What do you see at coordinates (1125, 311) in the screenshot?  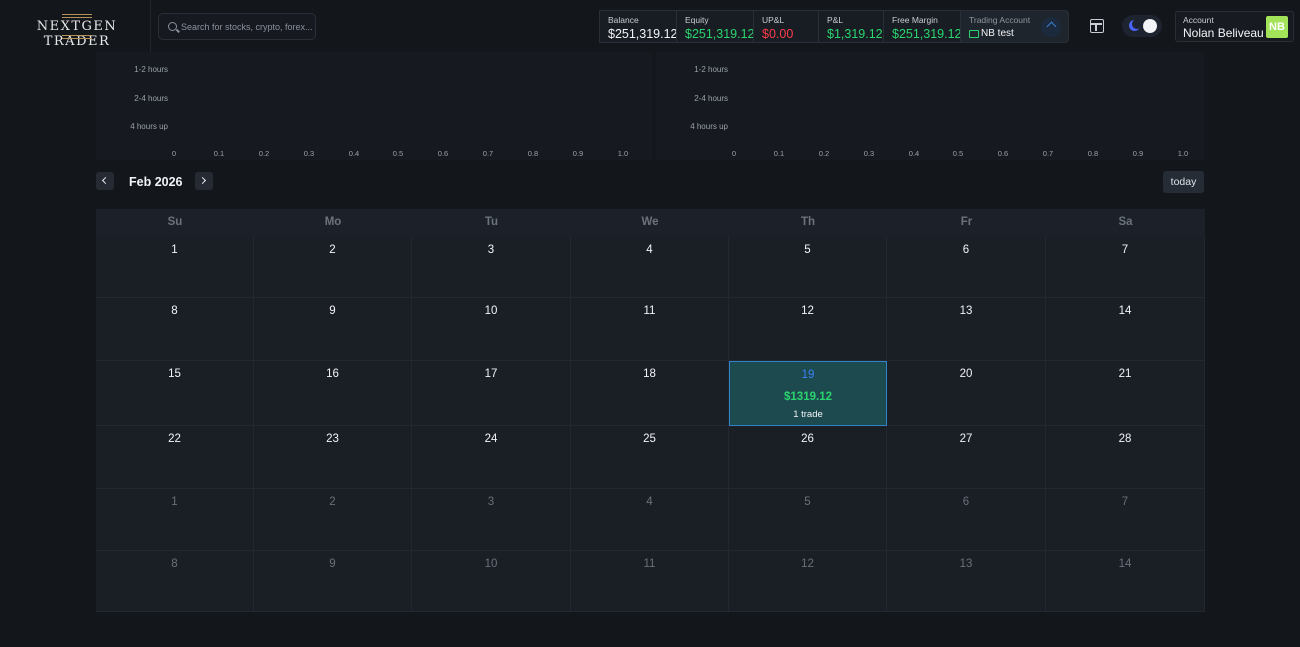 I see `day-number: 14` at bounding box center [1125, 311].